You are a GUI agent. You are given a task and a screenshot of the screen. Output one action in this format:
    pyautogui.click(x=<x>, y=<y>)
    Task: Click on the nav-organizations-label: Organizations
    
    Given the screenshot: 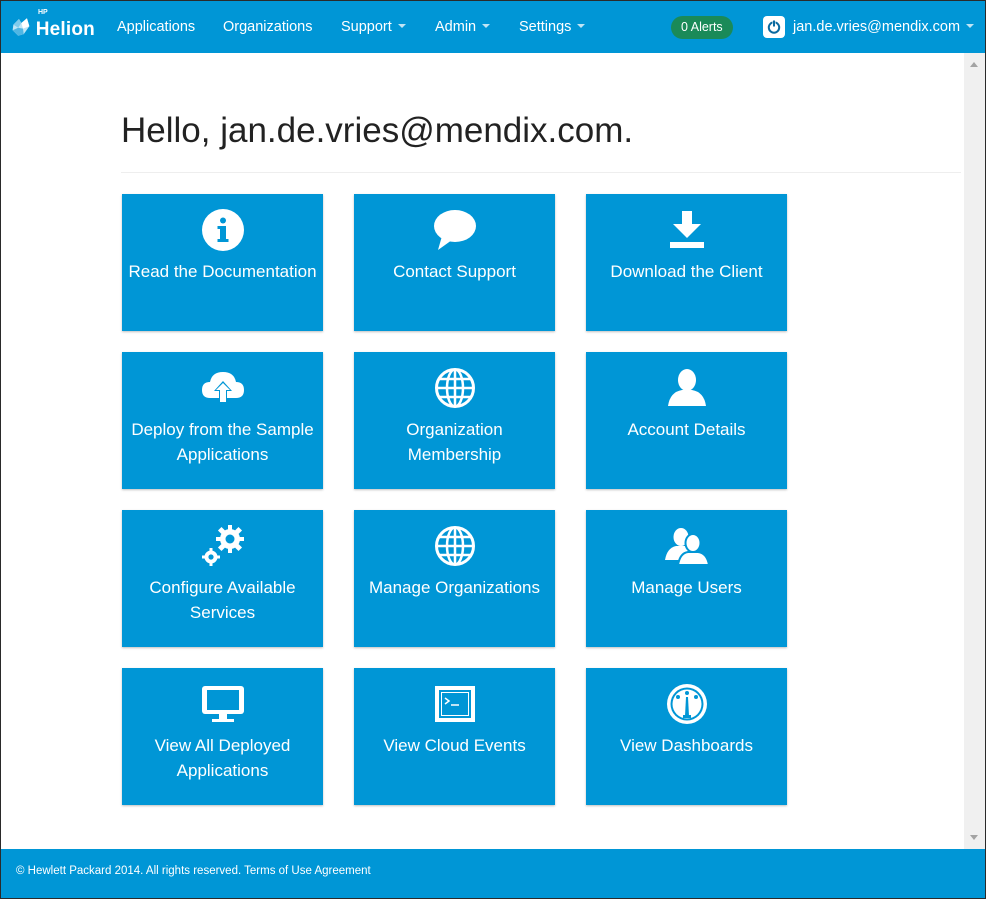 What is the action you would take?
    pyautogui.click(x=268, y=27)
    